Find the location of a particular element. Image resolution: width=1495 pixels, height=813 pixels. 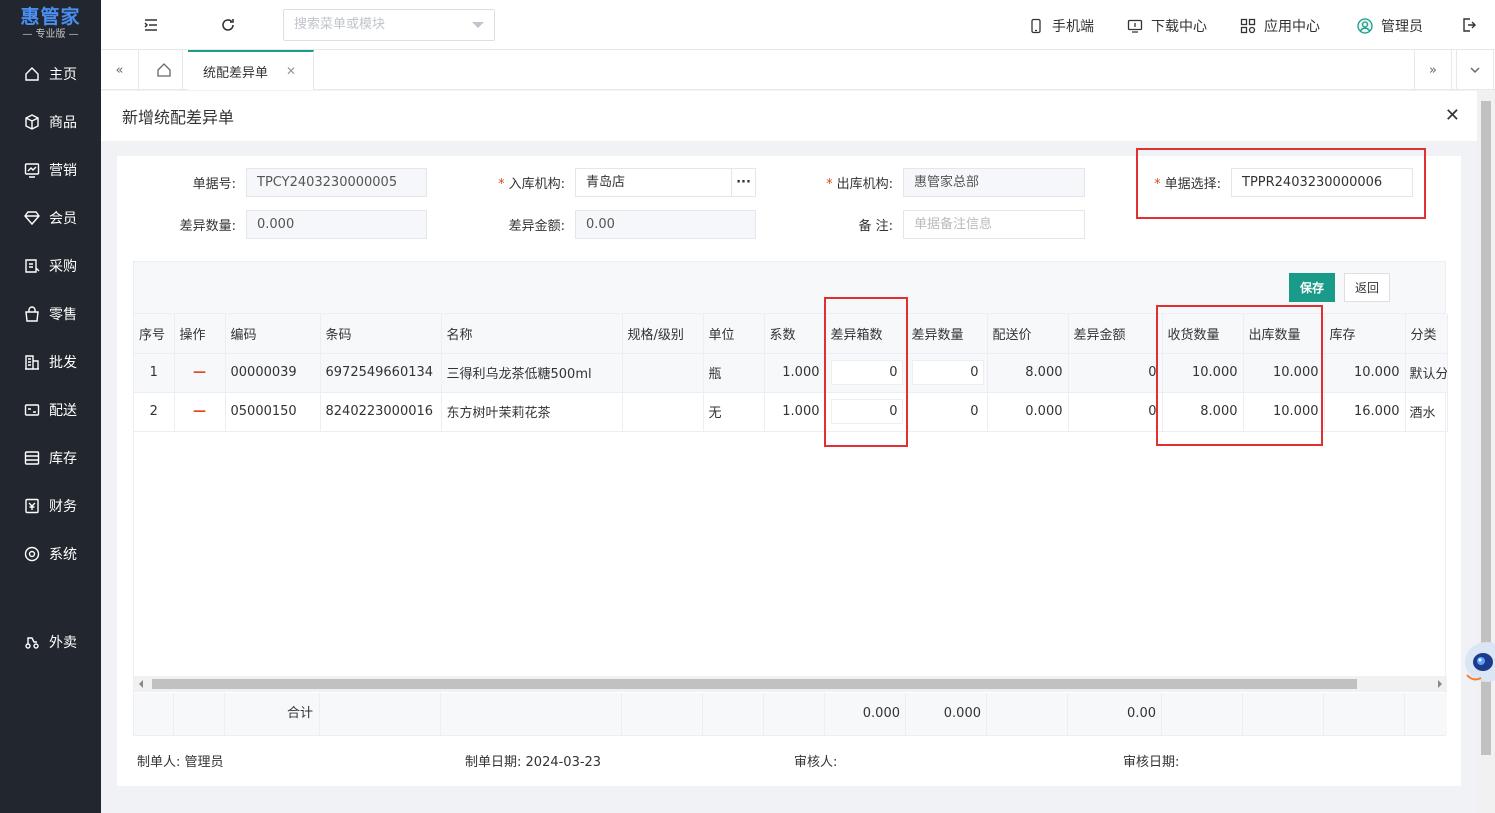

grid-toolbar: 保存 返回 is located at coordinates (789, 288).